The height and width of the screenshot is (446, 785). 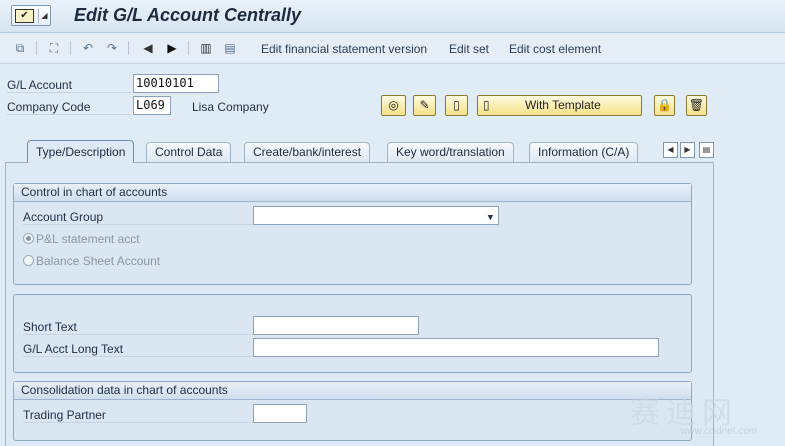 I want to click on gl-account-label: G/L Account, so click(x=69, y=85).